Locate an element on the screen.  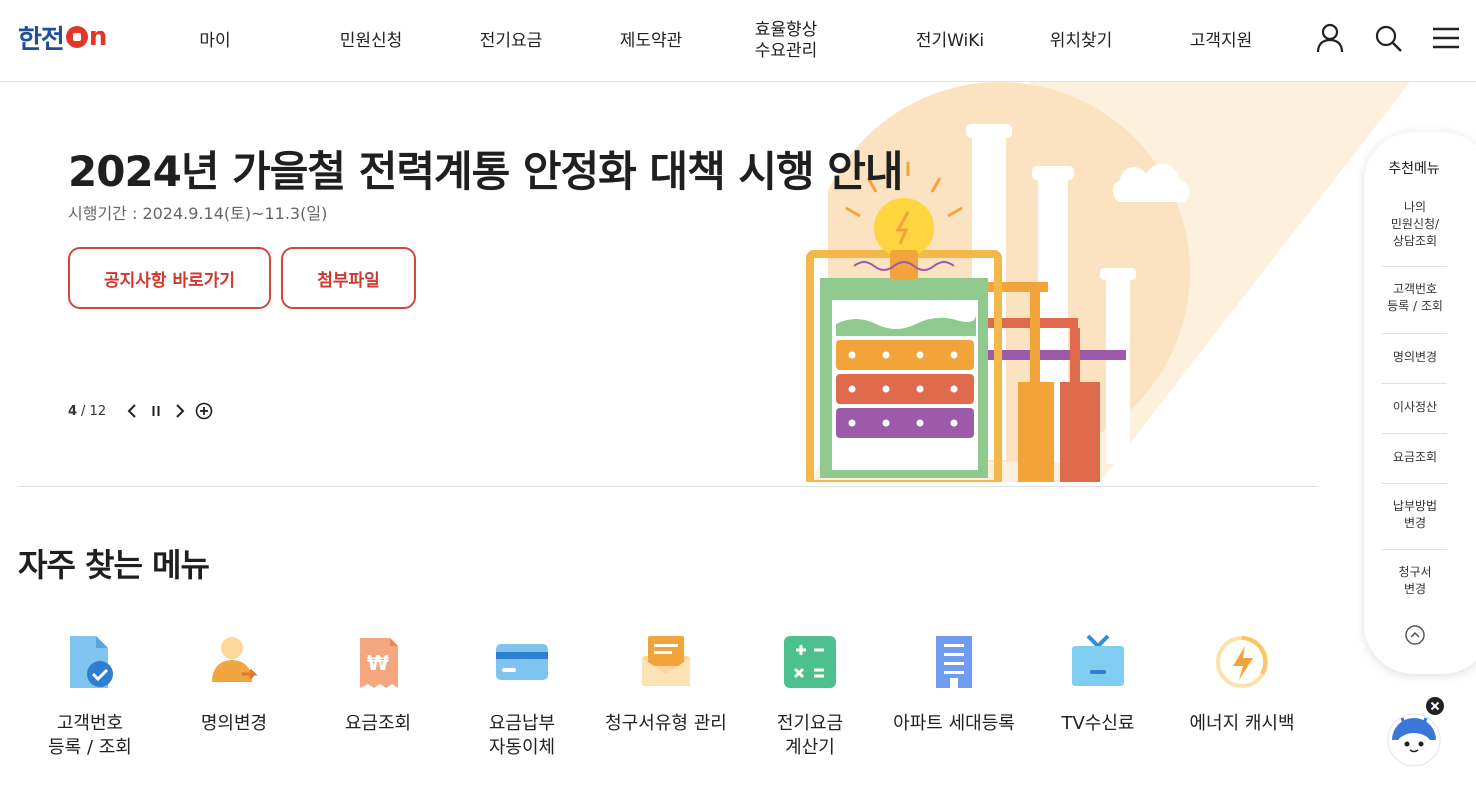
chevron-up-icon is located at coordinates (1415, 635).